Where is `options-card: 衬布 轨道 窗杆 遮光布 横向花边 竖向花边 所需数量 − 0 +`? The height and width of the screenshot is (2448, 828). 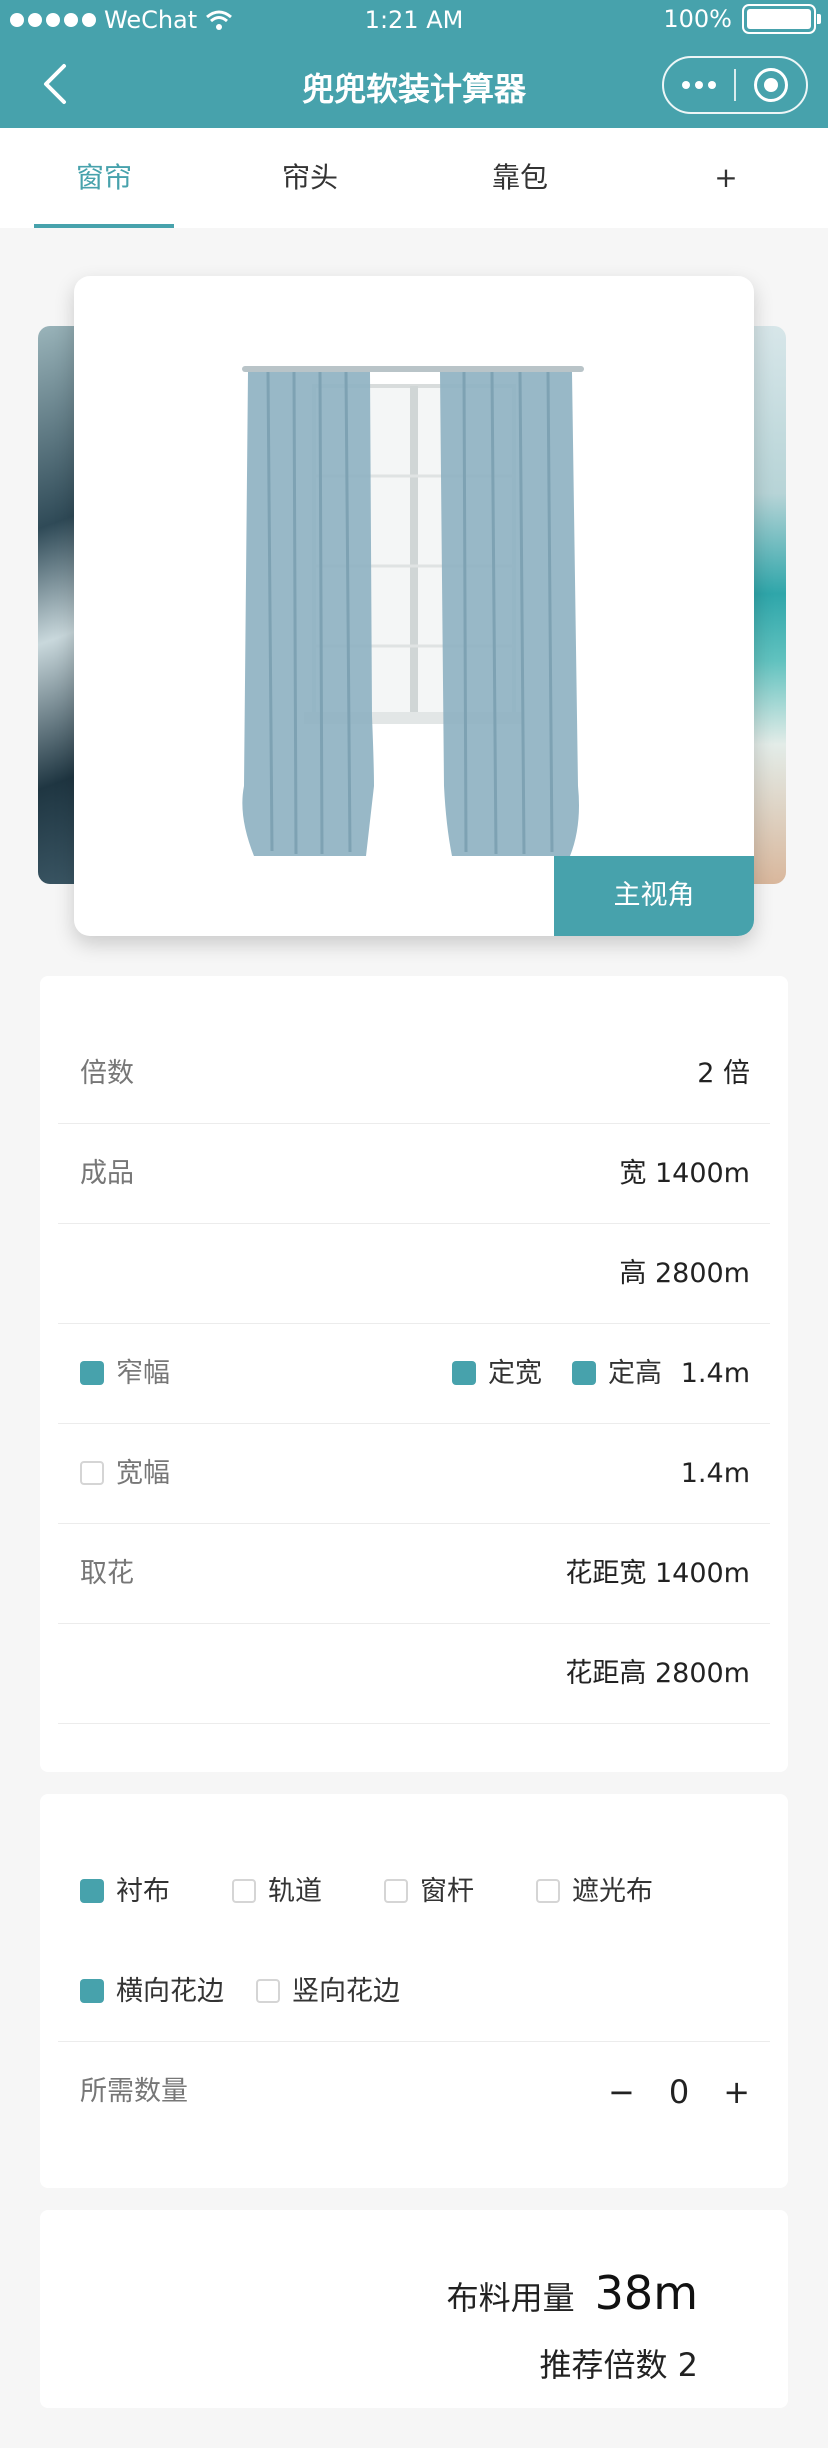 options-card: 衬布 轨道 窗杆 遮光布 横向花边 竖向花边 所需数量 − 0 + is located at coordinates (414, 1991).